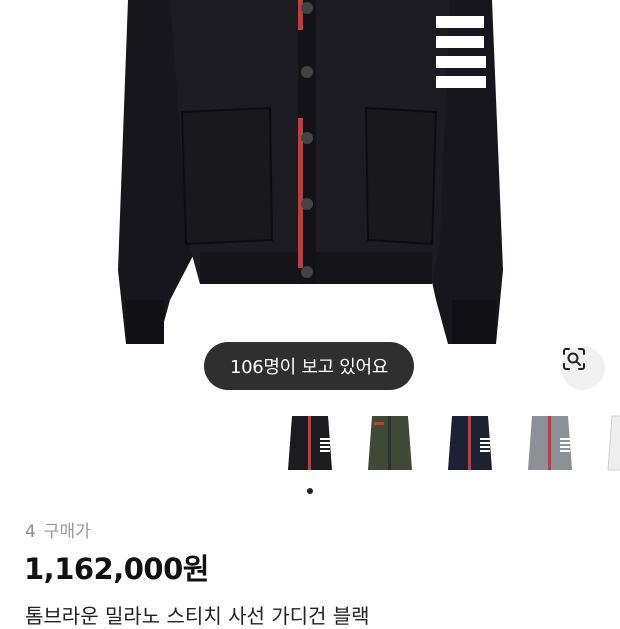  I want to click on variant-thumb-grey, so click(550, 444).